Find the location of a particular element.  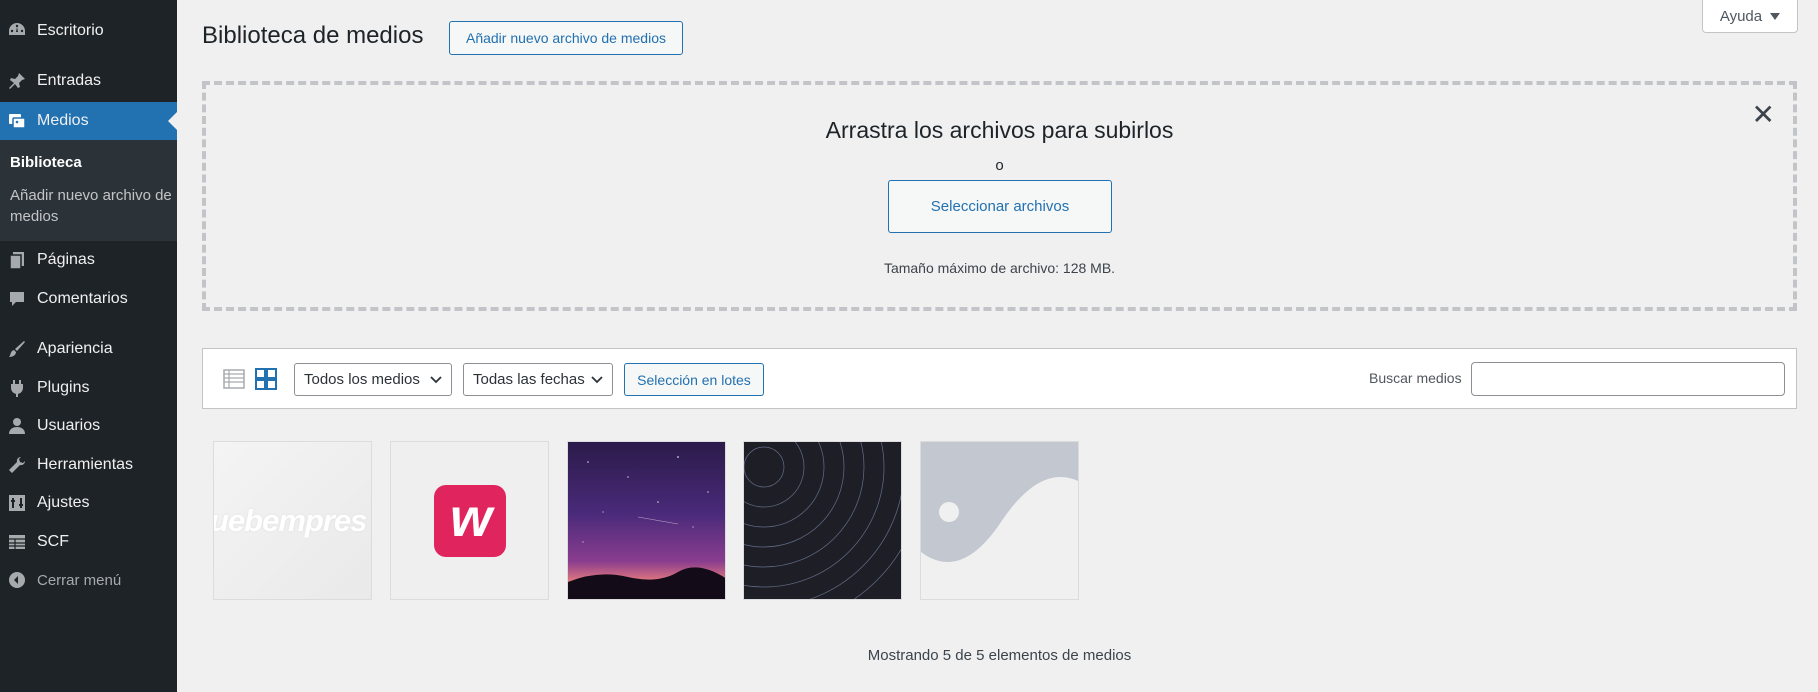

sidebar-item-escritorio: Escritorio is located at coordinates (88, 31).